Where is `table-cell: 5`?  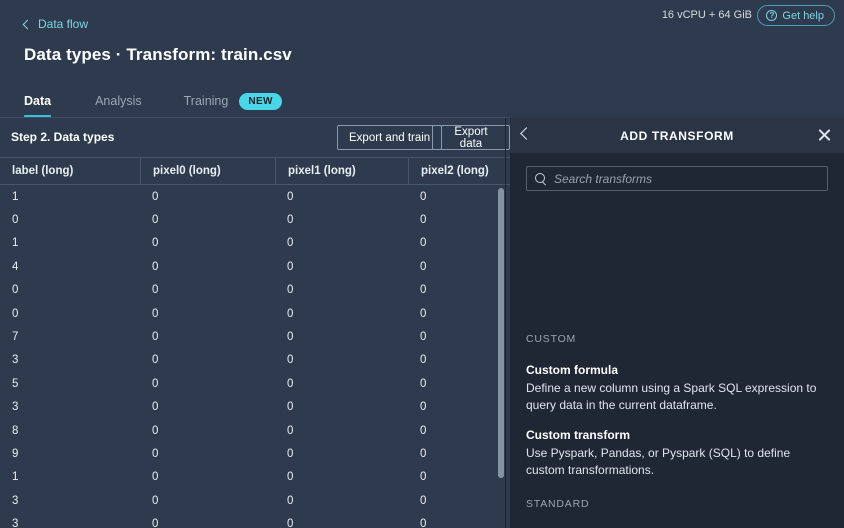
table-cell: 5 is located at coordinates (15, 383).